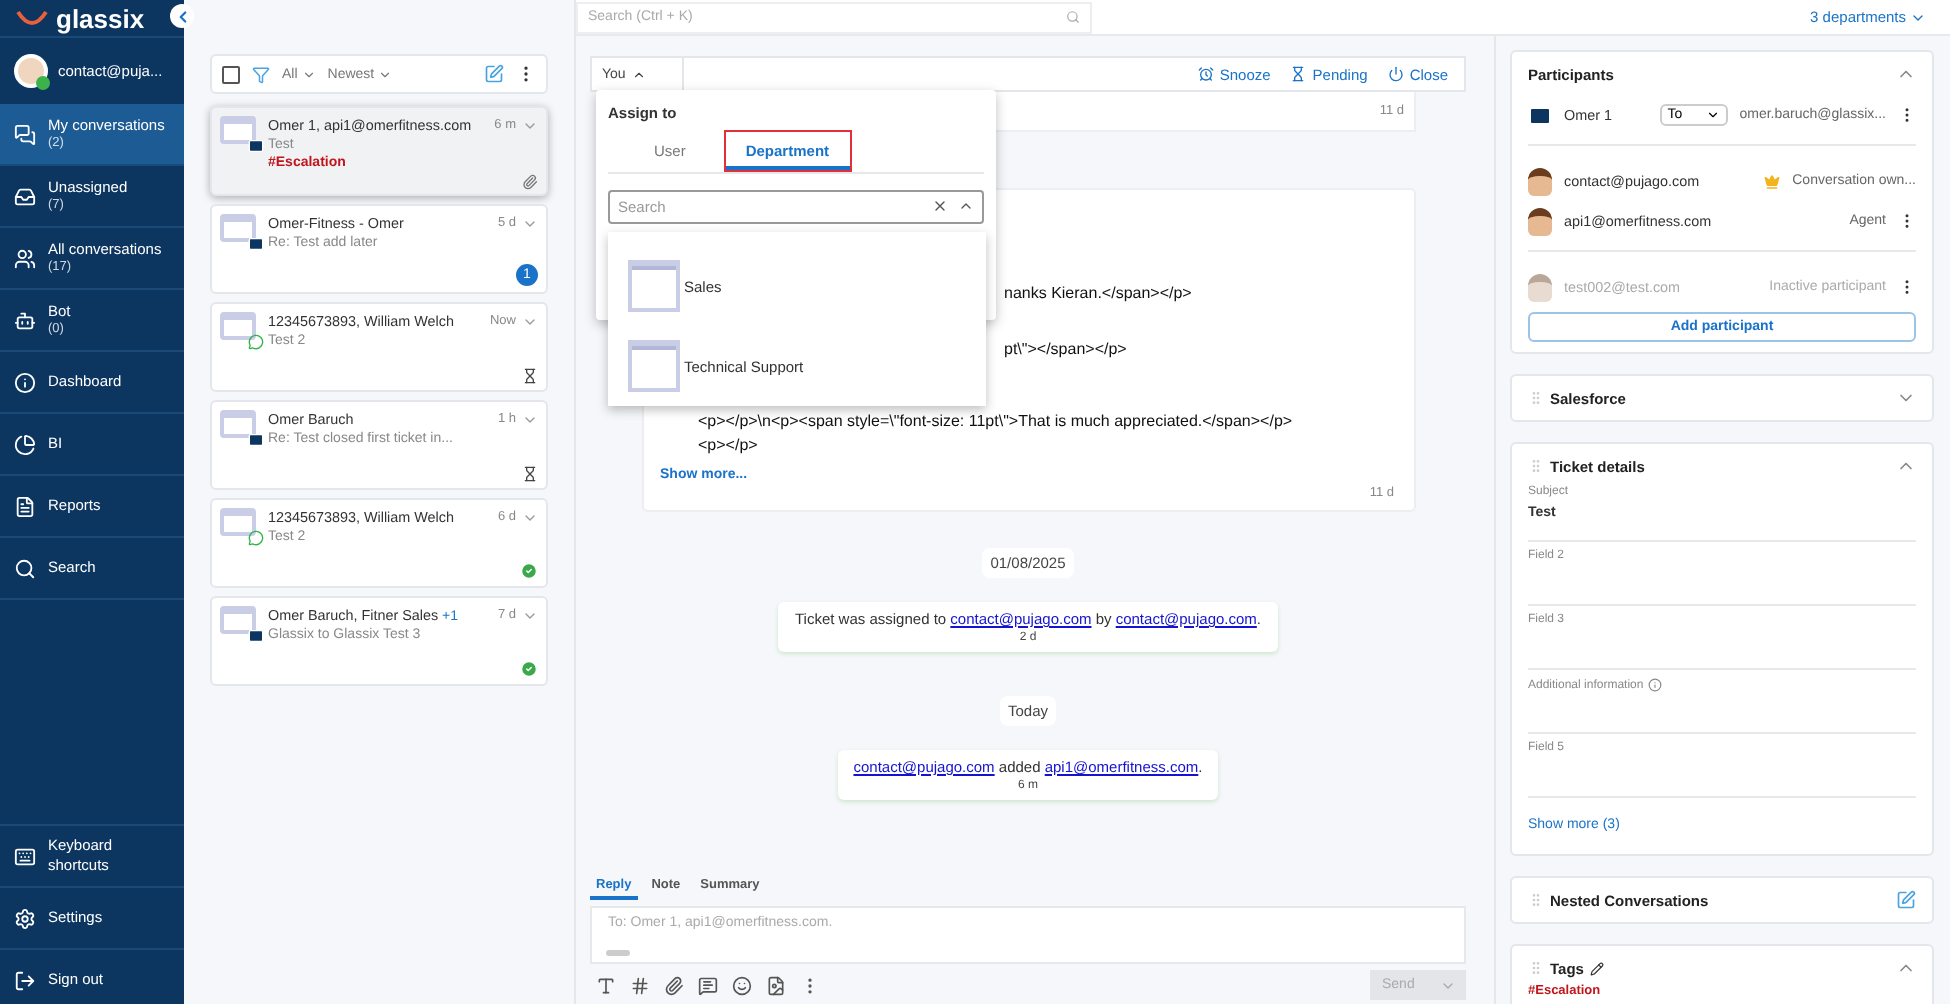 Image resolution: width=1950 pixels, height=1004 pixels. Describe the element at coordinates (1596, 968) in the screenshot. I see `pencil-icon` at that location.